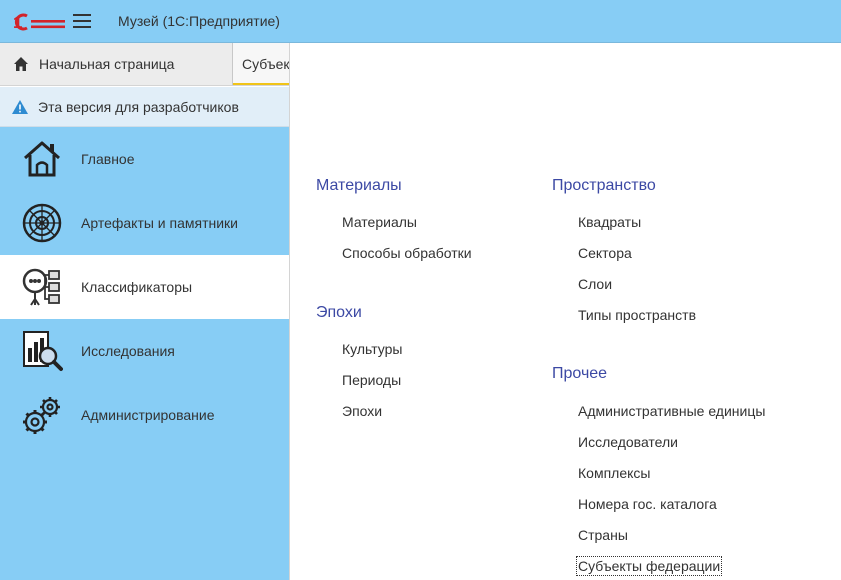 This screenshot has width=841, height=580. What do you see at coordinates (359, 185) in the screenshot?
I see `group-title-materials: Материалы` at bounding box center [359, 185].